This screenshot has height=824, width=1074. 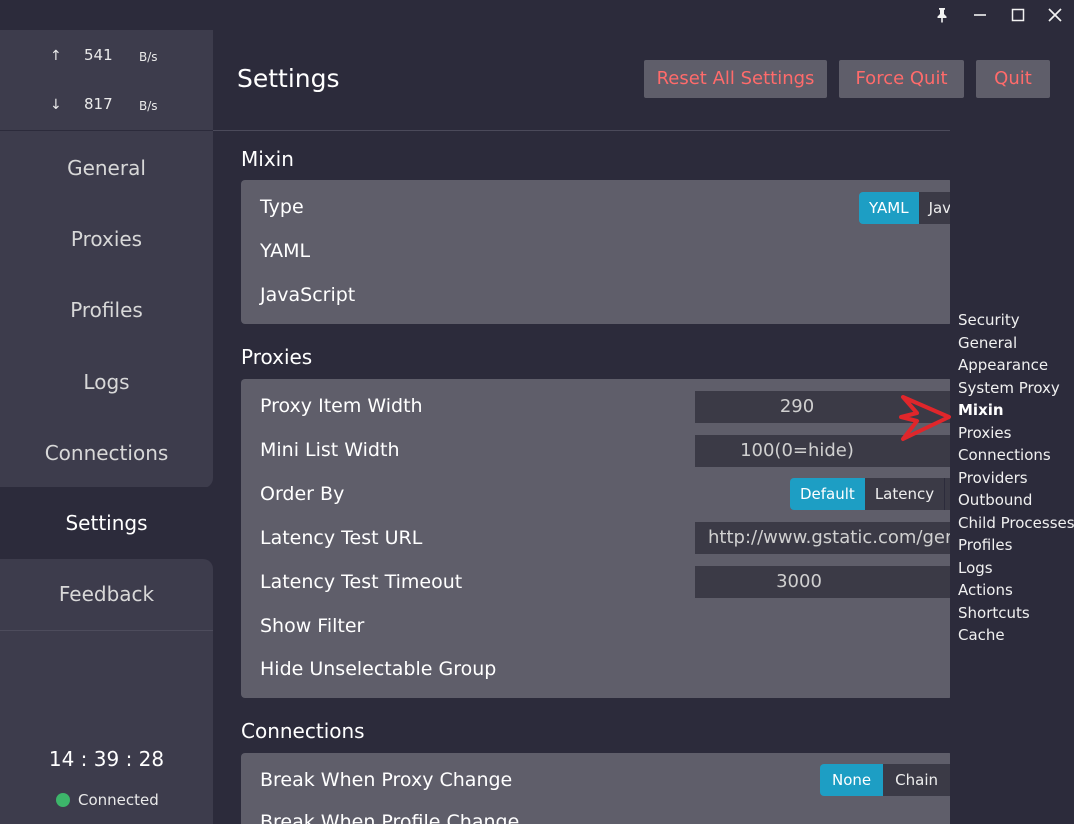 I want to click on order-by-selector: Default Latency Al, so click(x=871, y=494).